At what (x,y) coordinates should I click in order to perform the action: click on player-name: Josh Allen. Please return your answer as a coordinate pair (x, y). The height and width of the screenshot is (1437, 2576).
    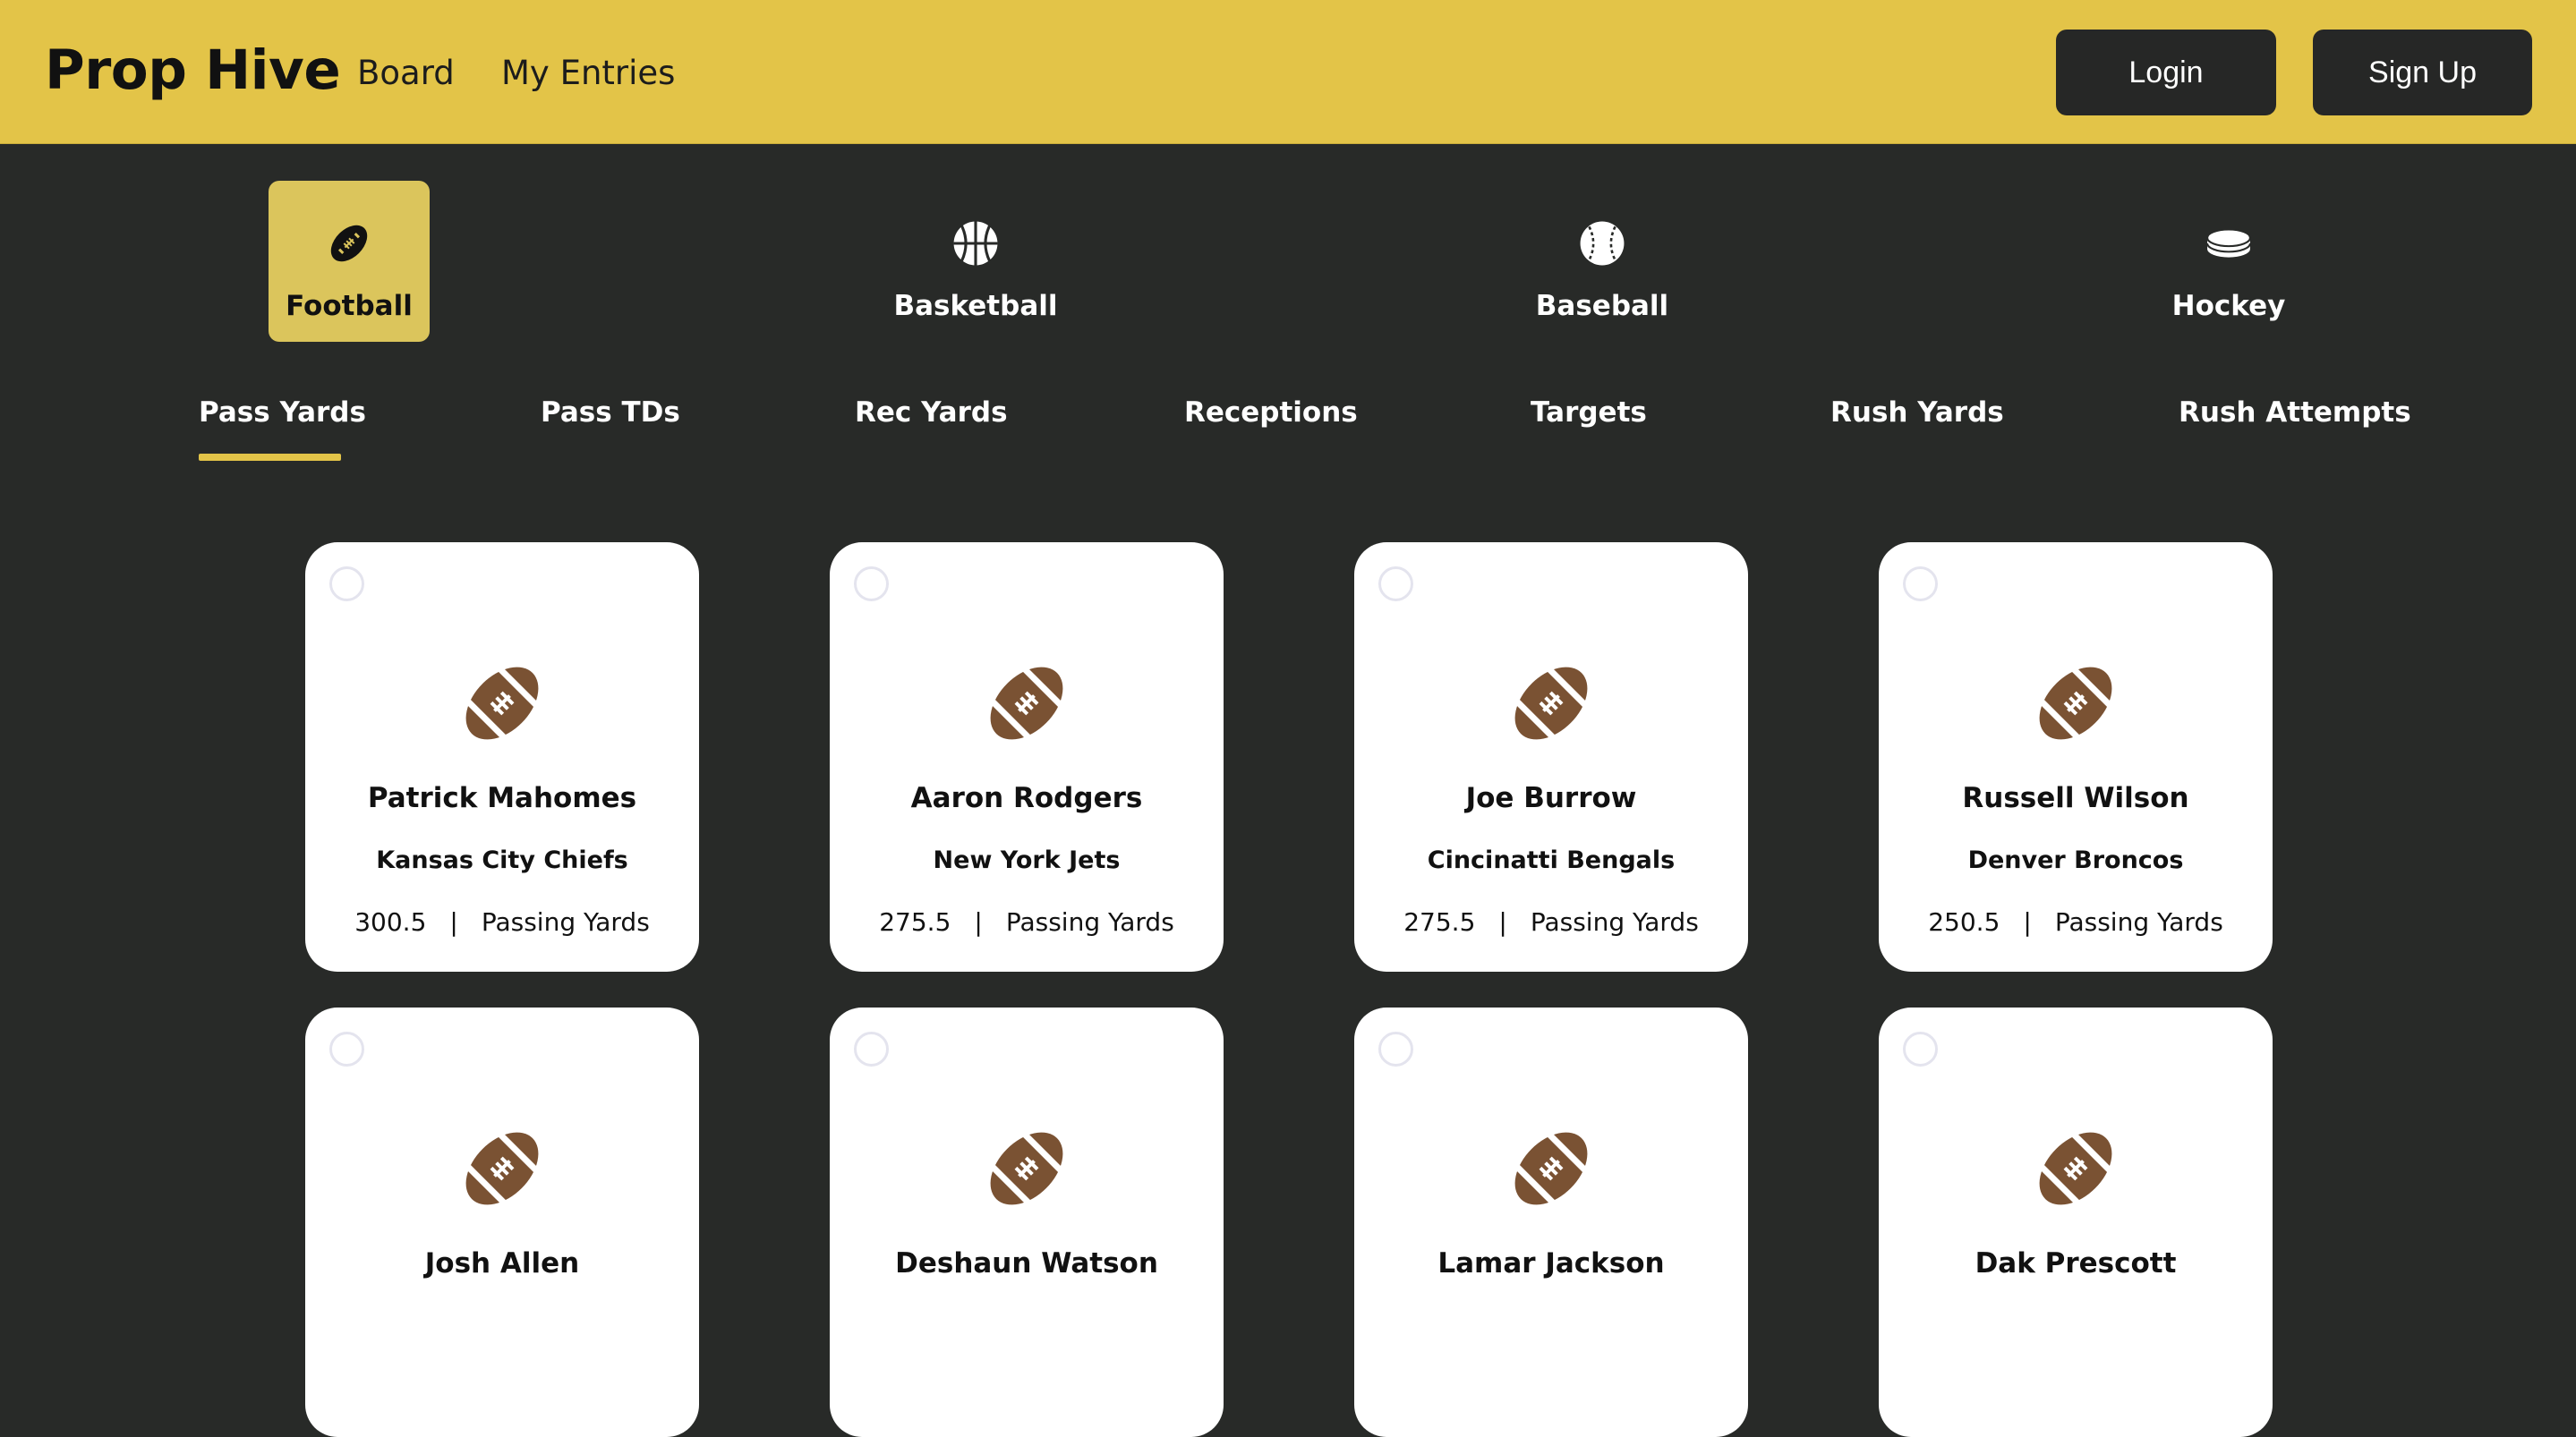
    Looking at the image, I should click on (502, 1264).